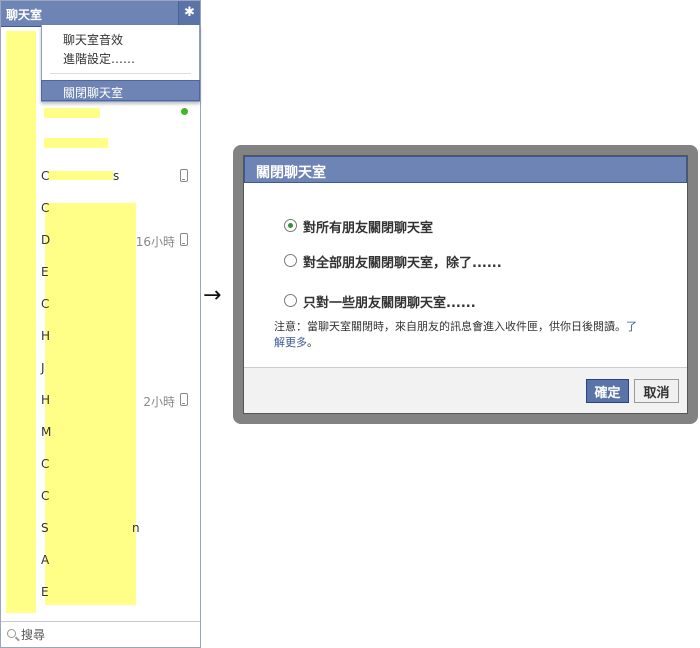  Describe the element at coordinates (43, 368) in the screenshot. I see `contact-name-initial: J` at that location.